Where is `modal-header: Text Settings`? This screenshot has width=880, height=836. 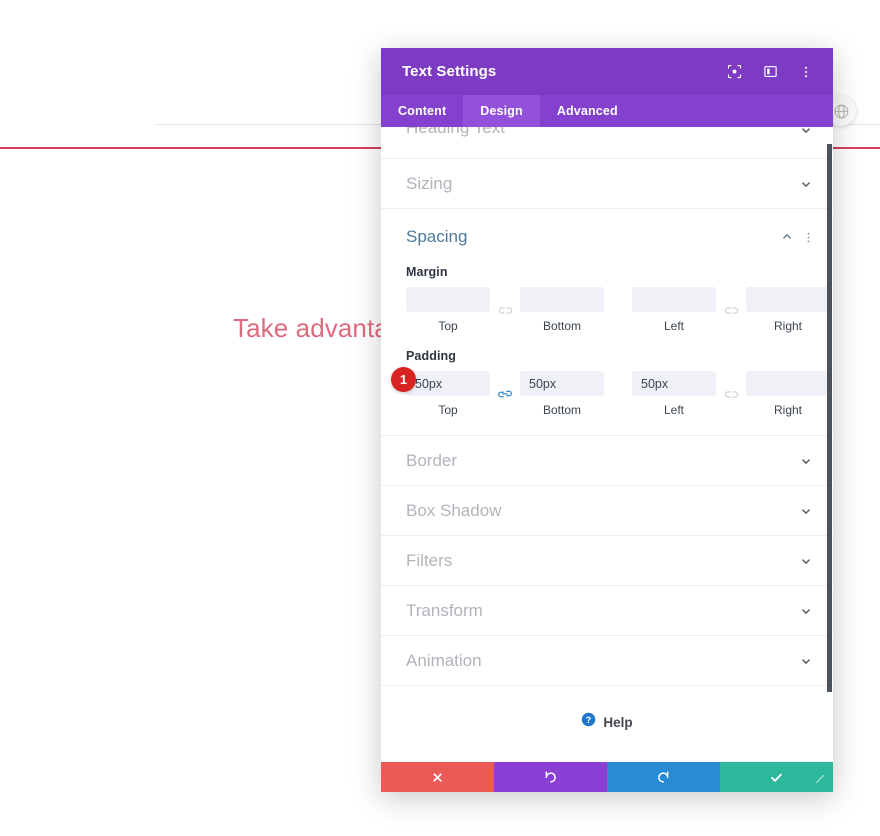 modal-header: Text Settings is located at coordinates (607, 71).